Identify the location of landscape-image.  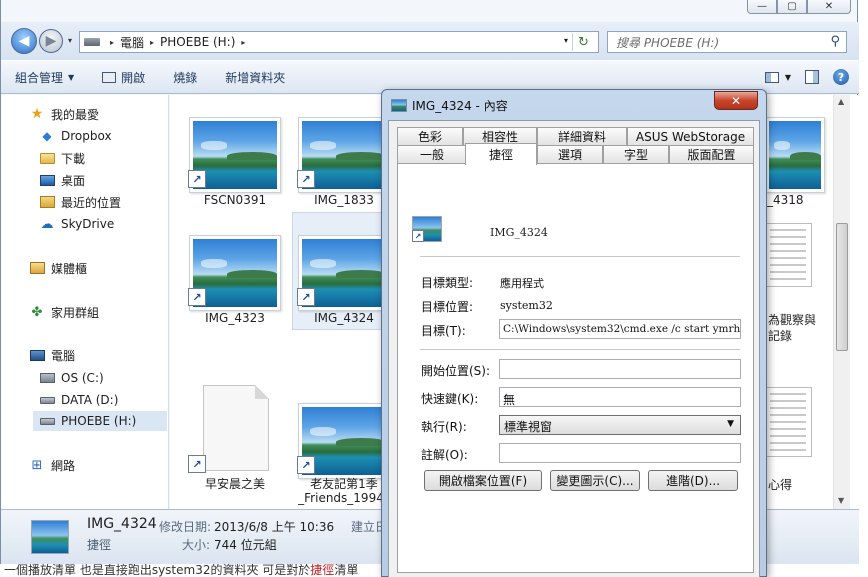
(795, 155).